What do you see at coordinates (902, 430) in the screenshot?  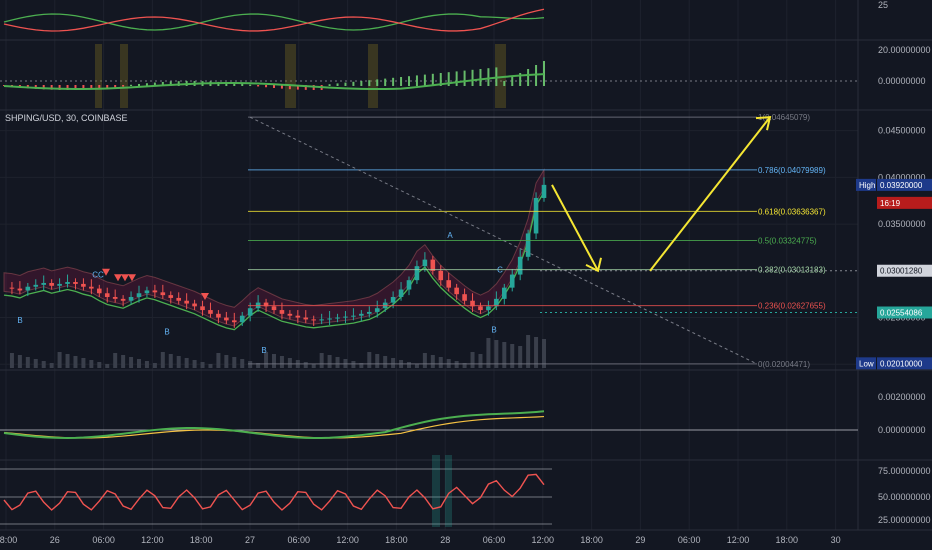 I see `osc3-tick-label: 0.00000000` at bounding box center [902, 430].